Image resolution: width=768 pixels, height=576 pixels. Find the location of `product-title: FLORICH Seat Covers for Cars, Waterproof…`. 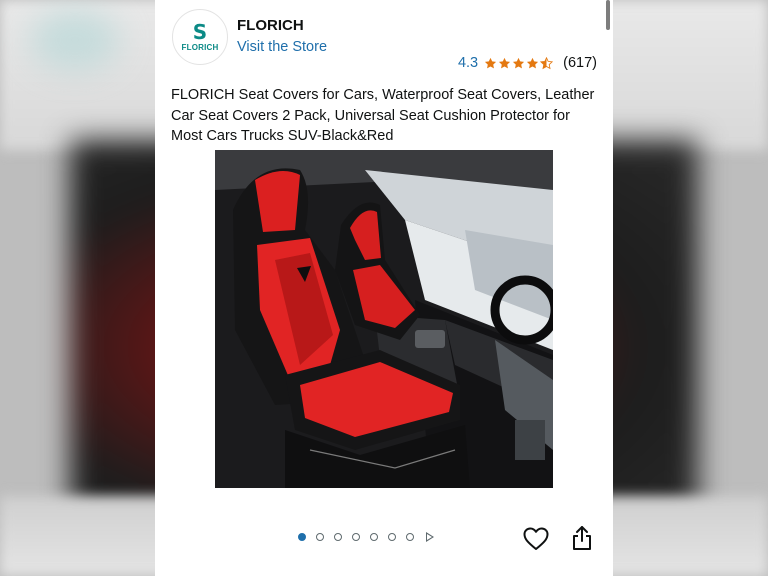

product-title: FLORICH Seat Covers for Cars, Waterproof… is located at coordinates (383, 115).